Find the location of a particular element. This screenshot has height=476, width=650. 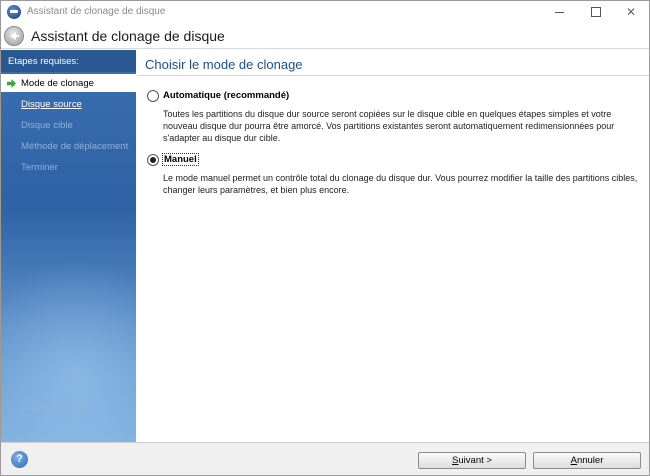

radio-manuel is located at coordinates (153, 160).